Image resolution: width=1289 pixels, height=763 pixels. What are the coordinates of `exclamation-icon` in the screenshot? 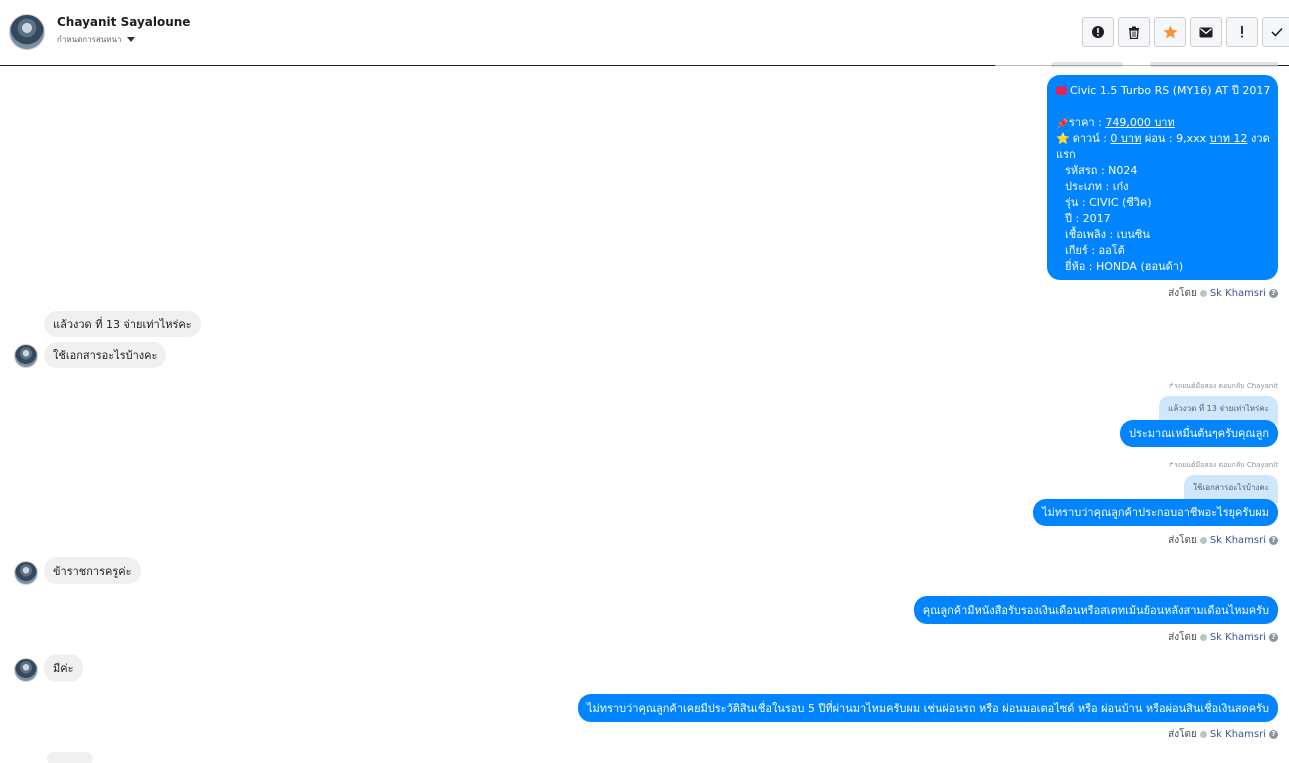 It's located at (1242, 32).